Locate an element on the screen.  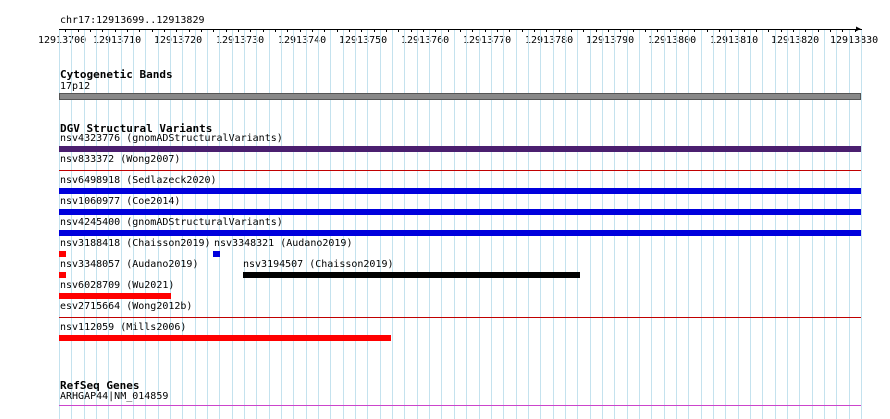
dgv-feature-label: nsv1060977 (Coe2014) is located at coordinates (120, 201).